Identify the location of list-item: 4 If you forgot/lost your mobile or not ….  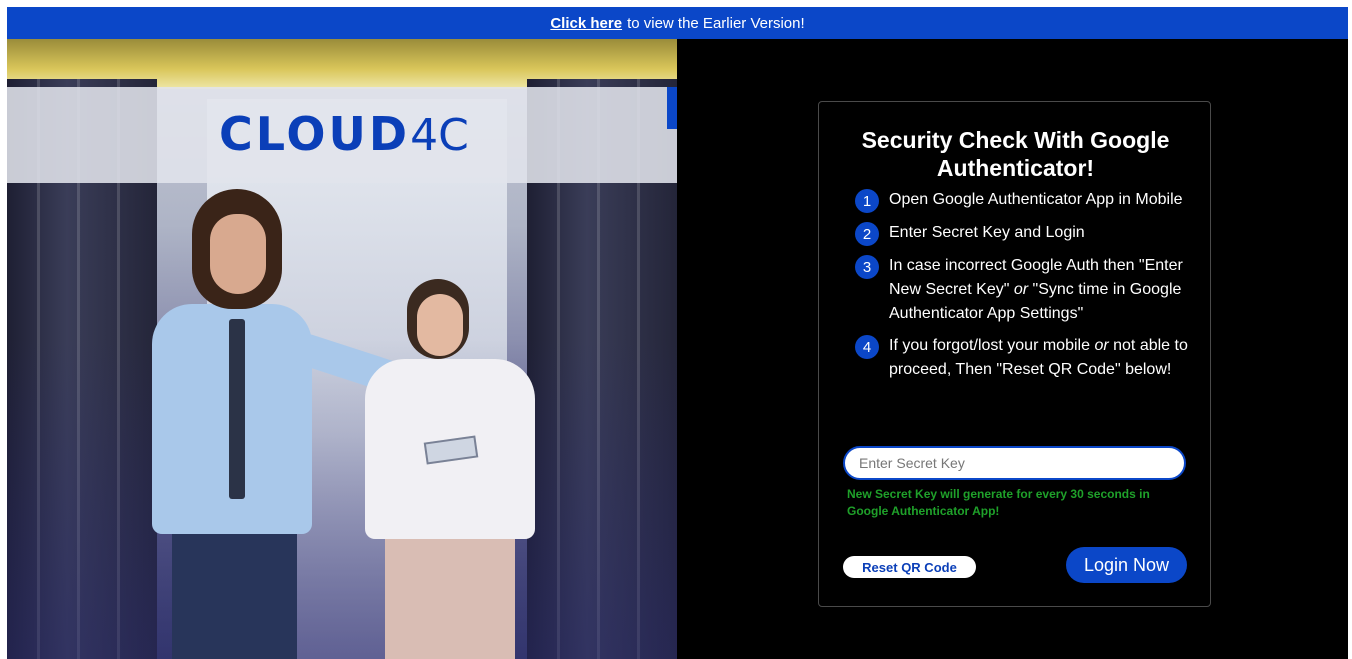
(1025, 358).